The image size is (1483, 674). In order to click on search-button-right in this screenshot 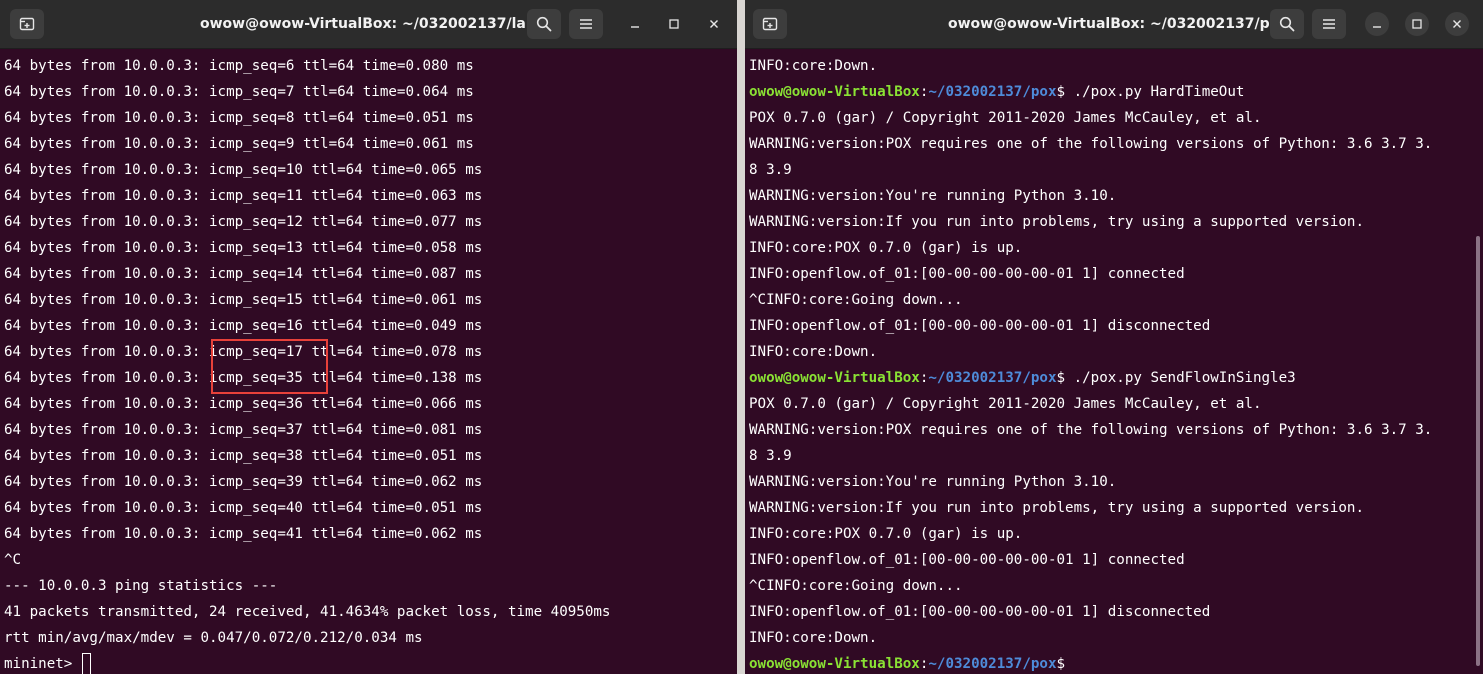, I will do `click(1287, 24)`.